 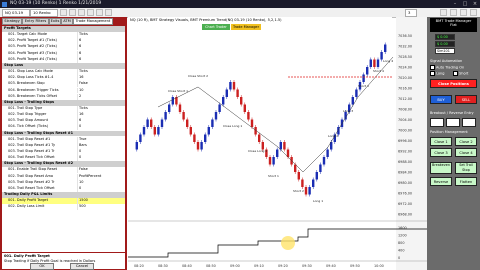 What do you see at coordinates (441, 152) in the screenshot?
I see `close-3-button: Close 3` at bounding box center [441, 152].